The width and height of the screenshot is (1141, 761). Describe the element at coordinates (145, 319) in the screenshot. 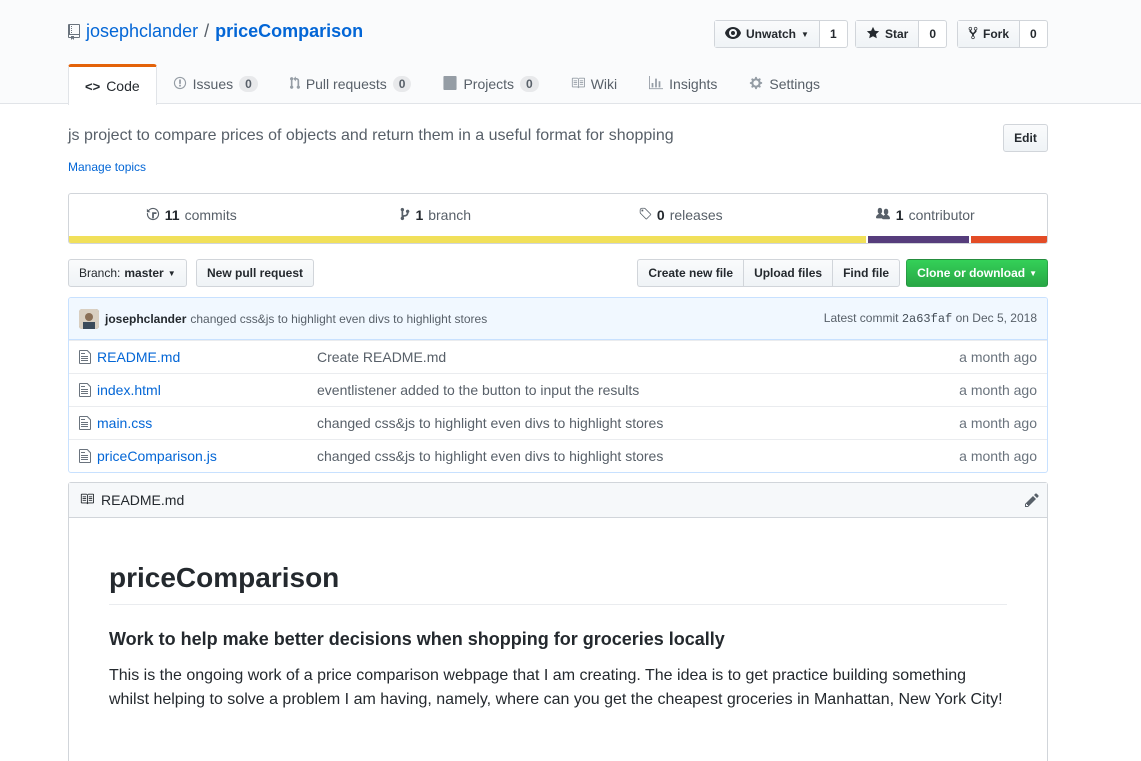

I see `commit-author-link: josephclander` at that location.